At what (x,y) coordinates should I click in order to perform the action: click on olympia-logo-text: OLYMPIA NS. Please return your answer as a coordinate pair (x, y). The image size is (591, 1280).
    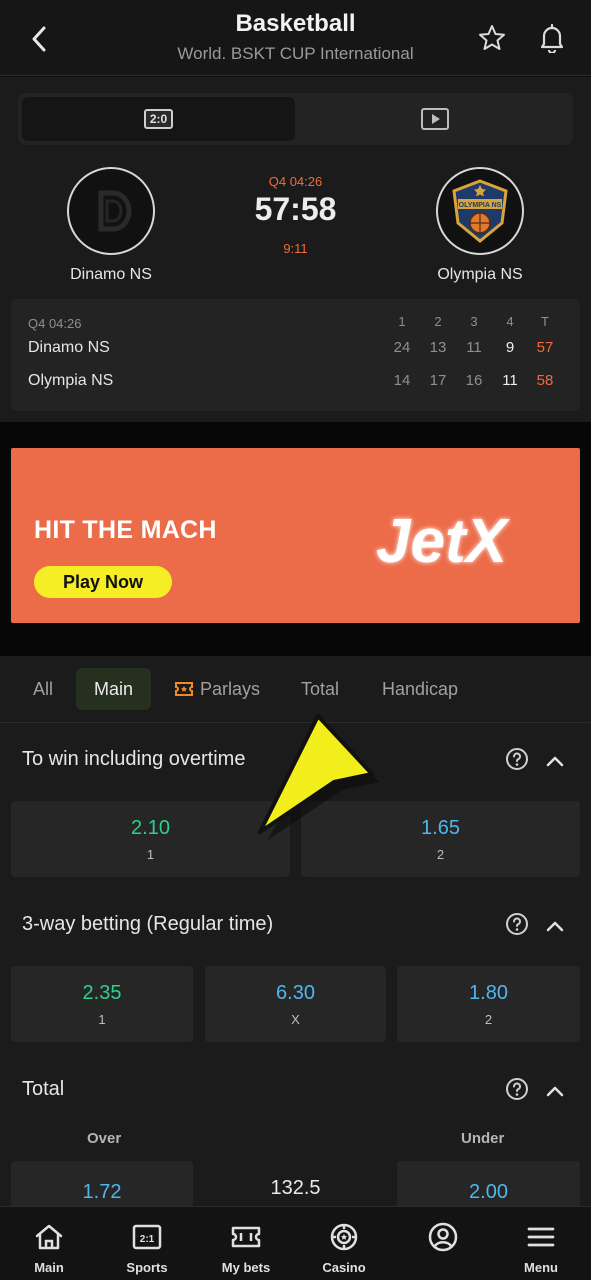
    Looking at the image, I should click on (480, 205).